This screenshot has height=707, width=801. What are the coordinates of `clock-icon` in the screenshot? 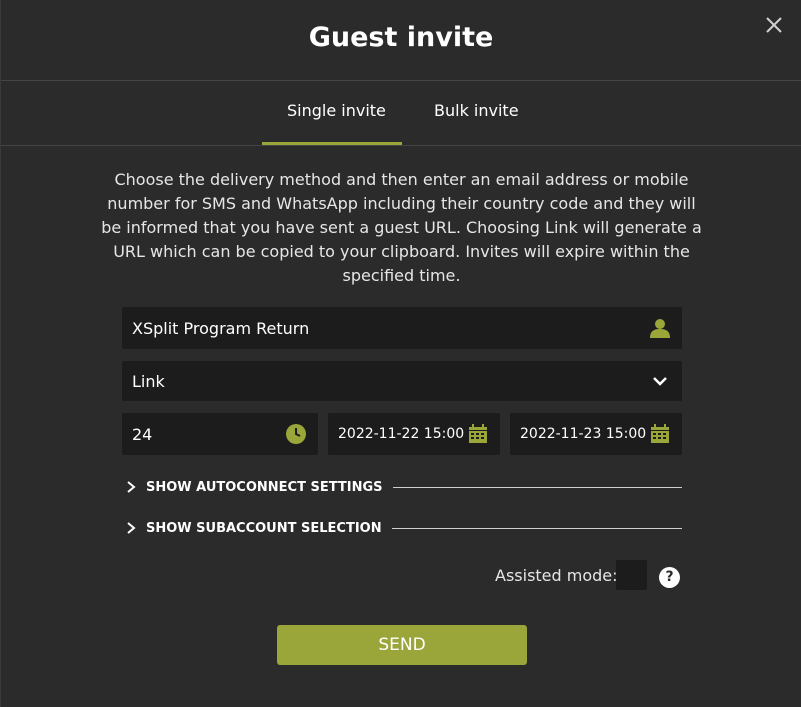 It's located at (296, 434).